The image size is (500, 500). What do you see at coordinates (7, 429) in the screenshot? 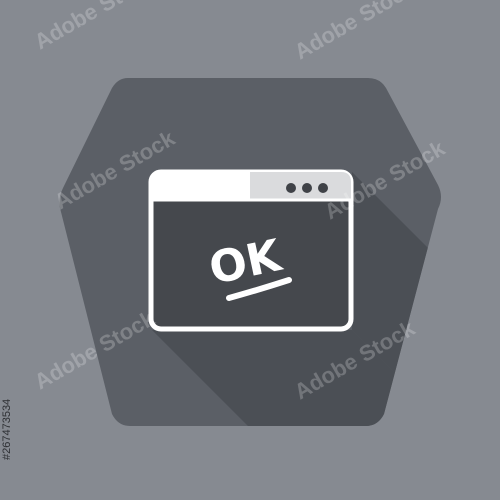
I see `stock-id-label: #267473534` at bounding box center [7, 429].